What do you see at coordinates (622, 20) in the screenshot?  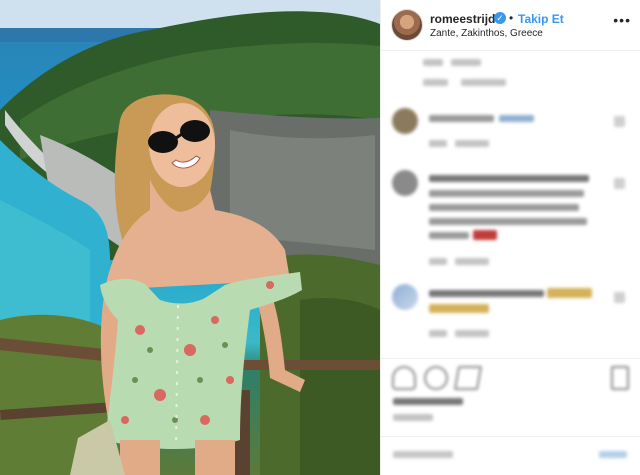 I see `more-options-icon: •••` at bounding box center [622, 20].